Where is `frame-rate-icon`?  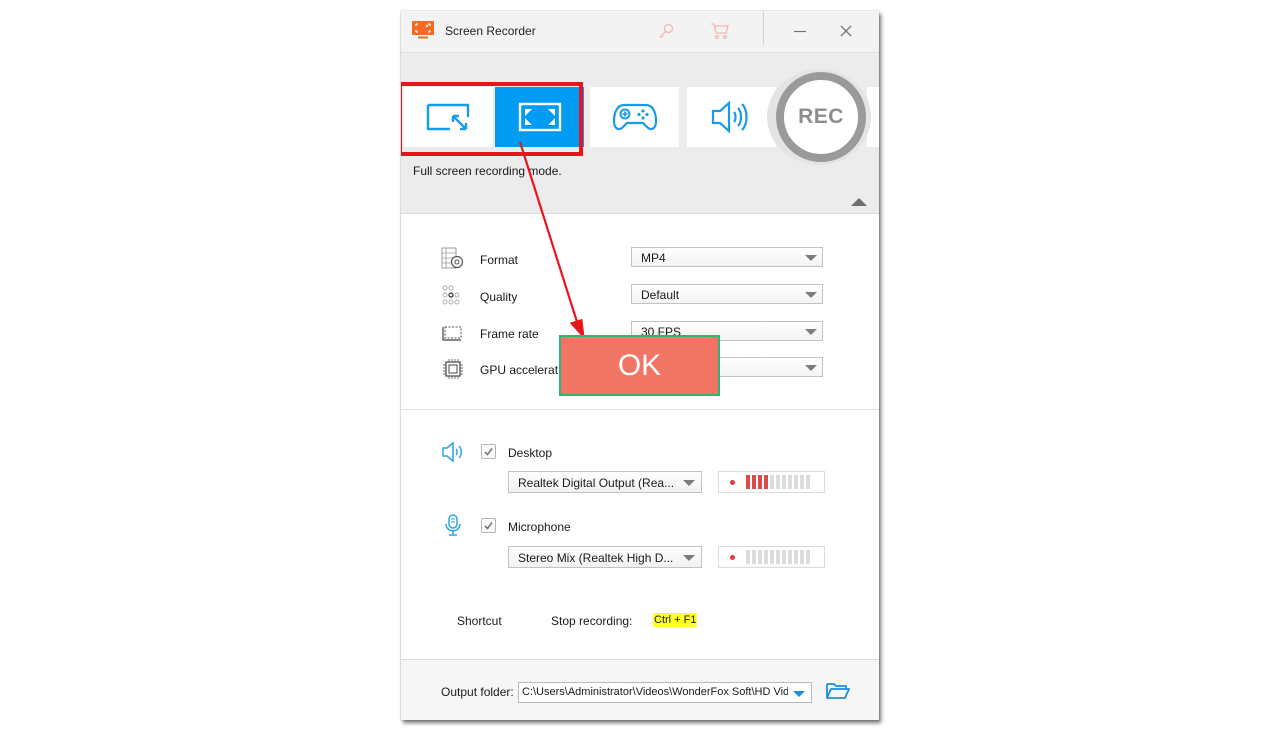 frame-rate-icon is located at coordinates (452, 333).